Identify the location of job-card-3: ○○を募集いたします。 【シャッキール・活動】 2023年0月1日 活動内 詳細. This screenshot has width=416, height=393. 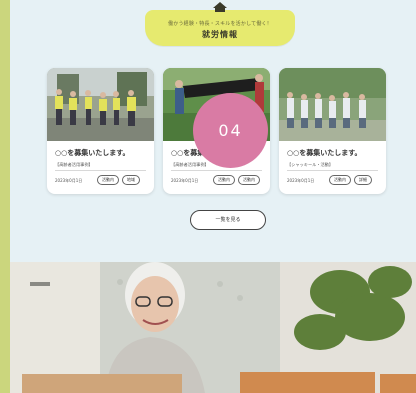
(332, 131).